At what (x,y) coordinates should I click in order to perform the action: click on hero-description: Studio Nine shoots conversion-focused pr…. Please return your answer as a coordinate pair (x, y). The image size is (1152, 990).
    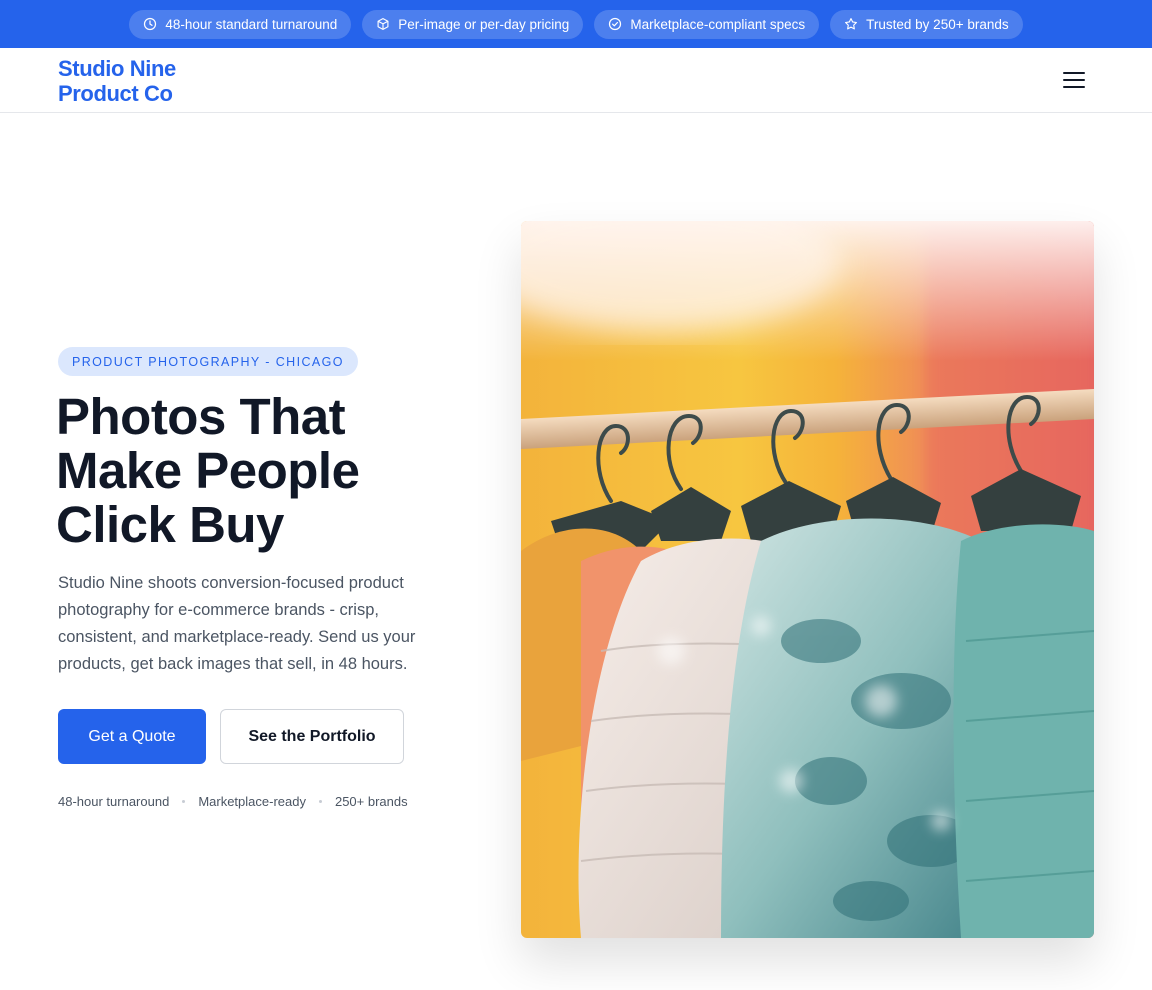
    Looking at the image, I should click on (237, 623).